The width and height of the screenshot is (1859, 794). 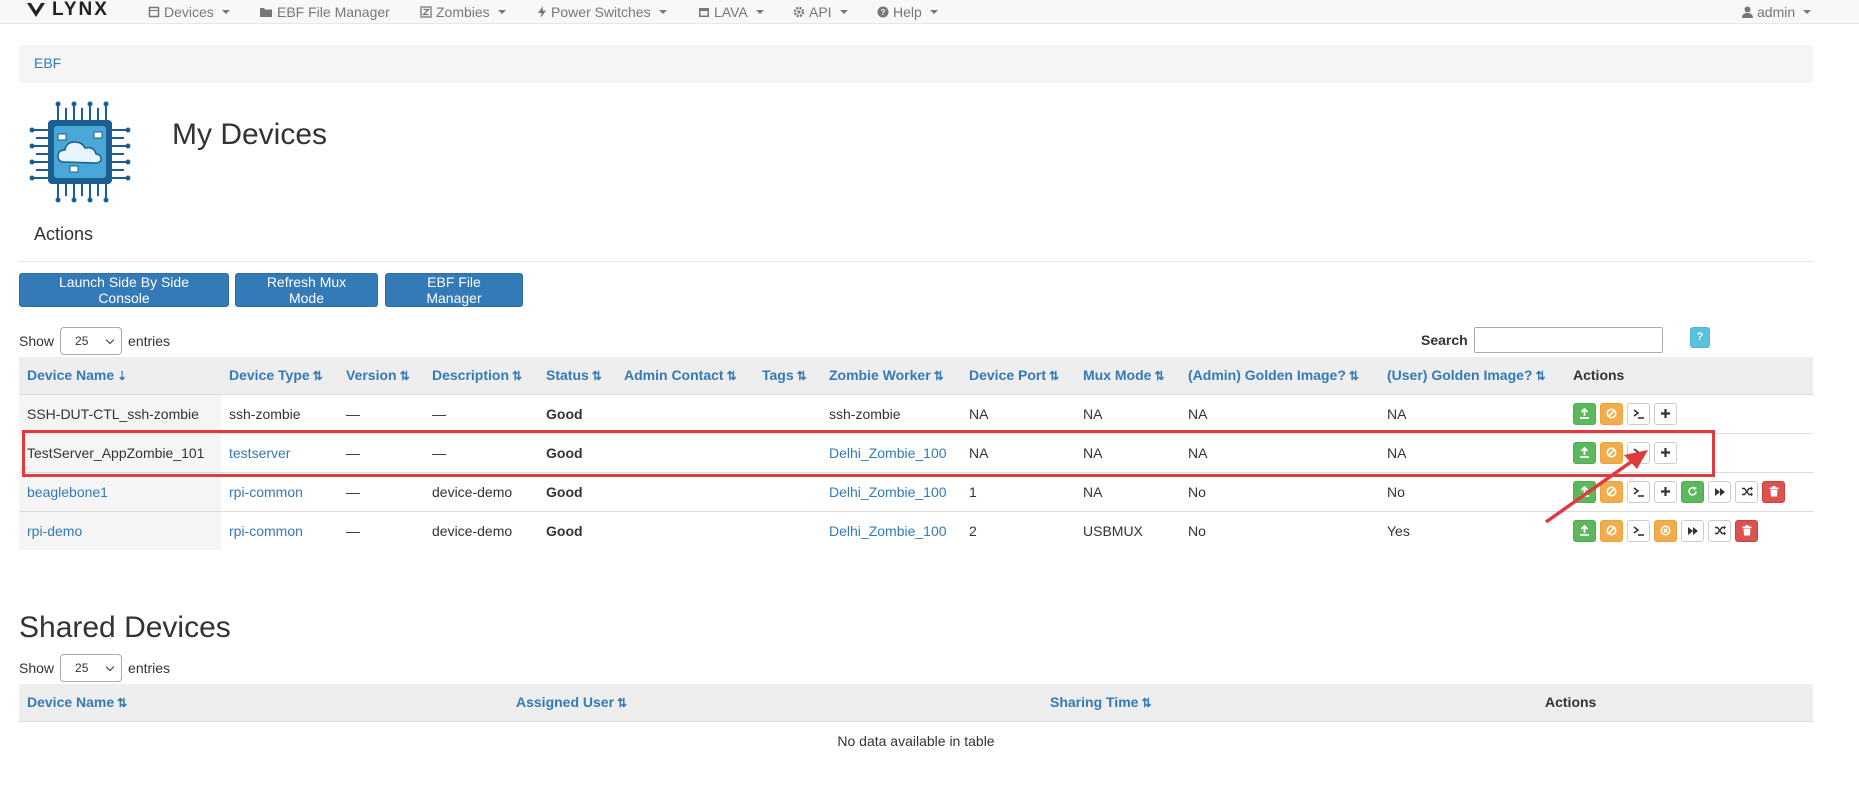 What do you see at coordinates (685, 376) in the screenshot?
I see `column-header-admin-contact: Admin Contact ⇅` at bounding box center [685, 376].